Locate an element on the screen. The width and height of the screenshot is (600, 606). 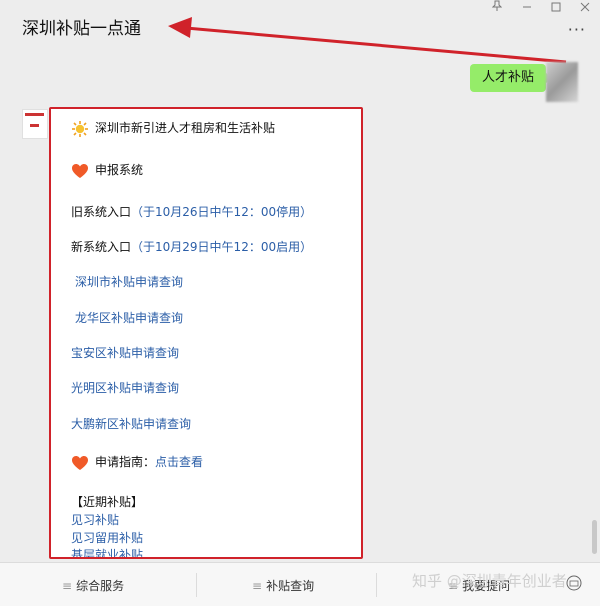
link-dapeng-subsidy: 大鹏新区补贴申请查询 is located at coordinates (131, 423).